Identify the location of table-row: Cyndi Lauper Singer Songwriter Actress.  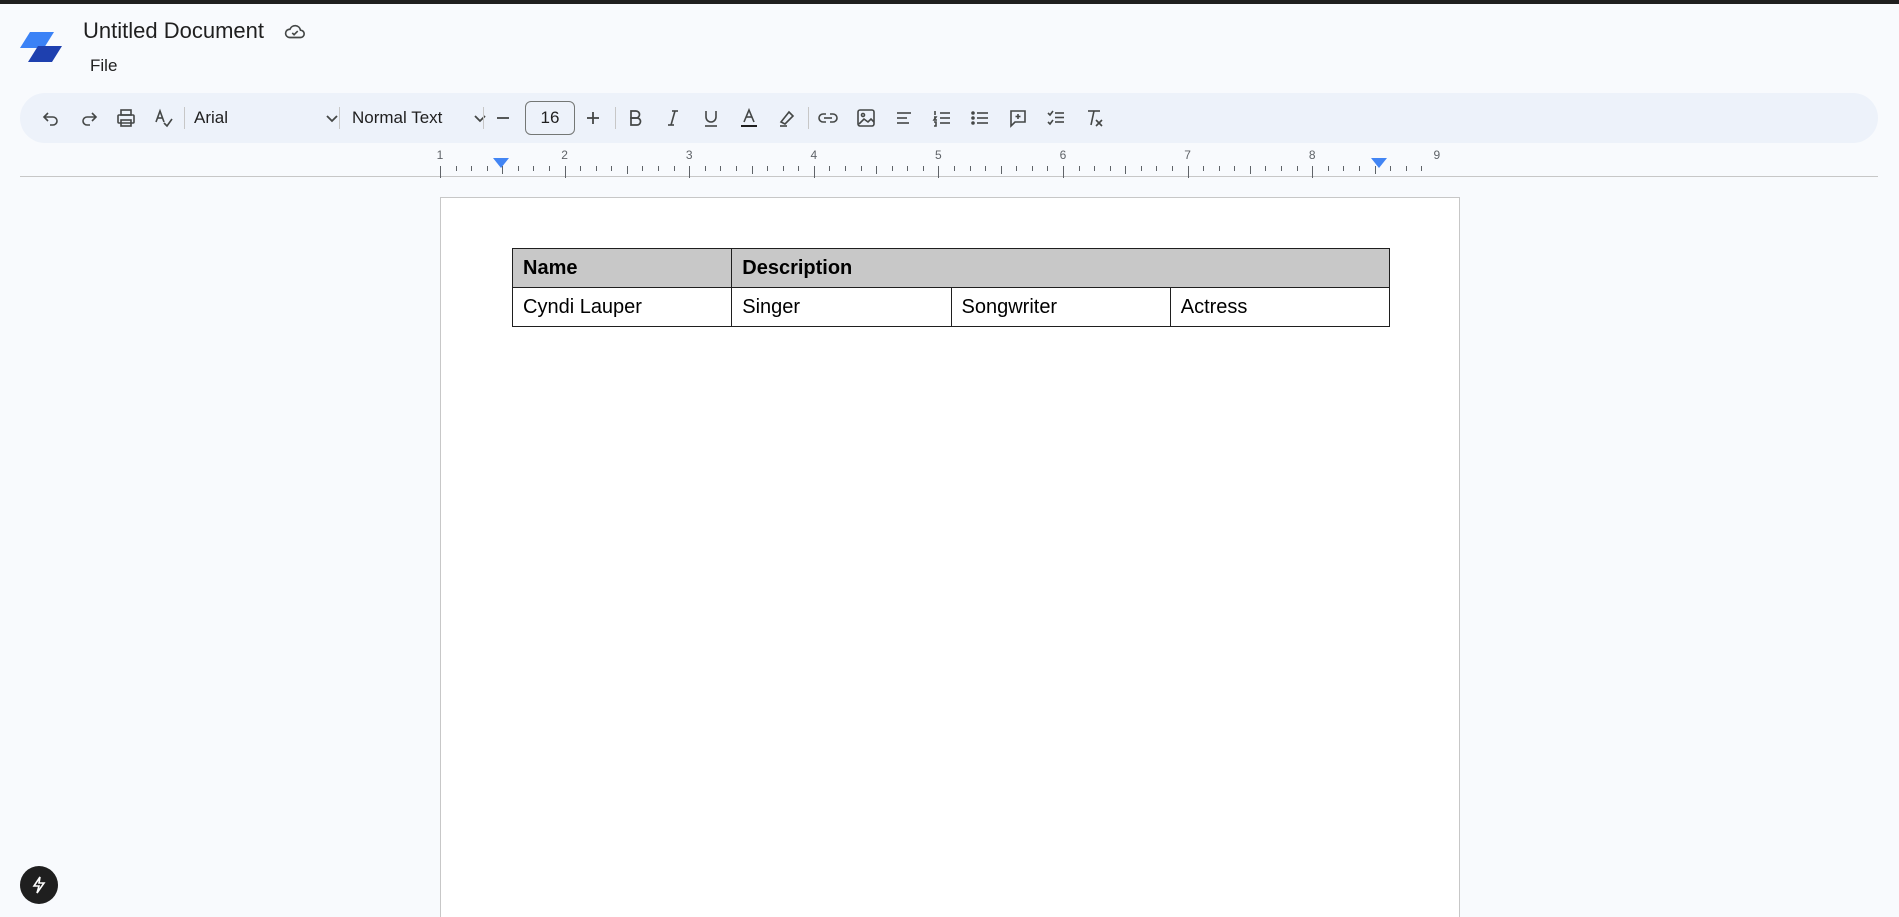
(951, 307).